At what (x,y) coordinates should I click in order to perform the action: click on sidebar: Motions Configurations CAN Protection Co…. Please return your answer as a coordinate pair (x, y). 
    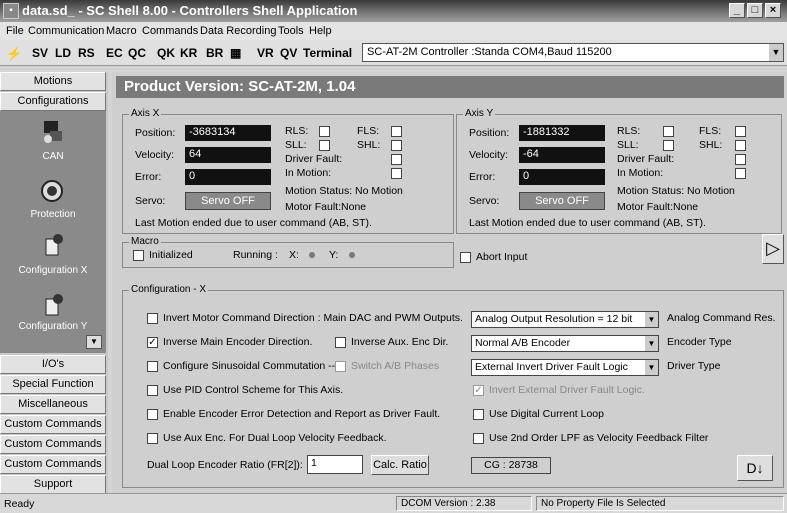
    Looking at the image, I should click on (54, 283).